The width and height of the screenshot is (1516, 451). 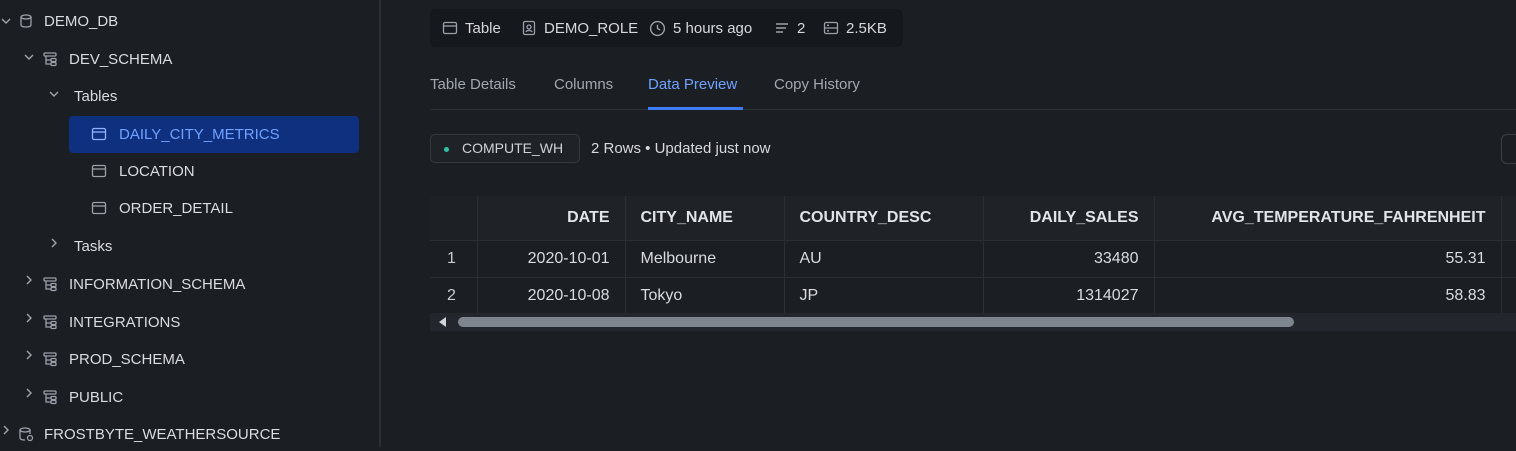 What do you see at coordinates (380, 223) in the screenshot?
I see `sidebar-divider` at bounding box center [380, 223].